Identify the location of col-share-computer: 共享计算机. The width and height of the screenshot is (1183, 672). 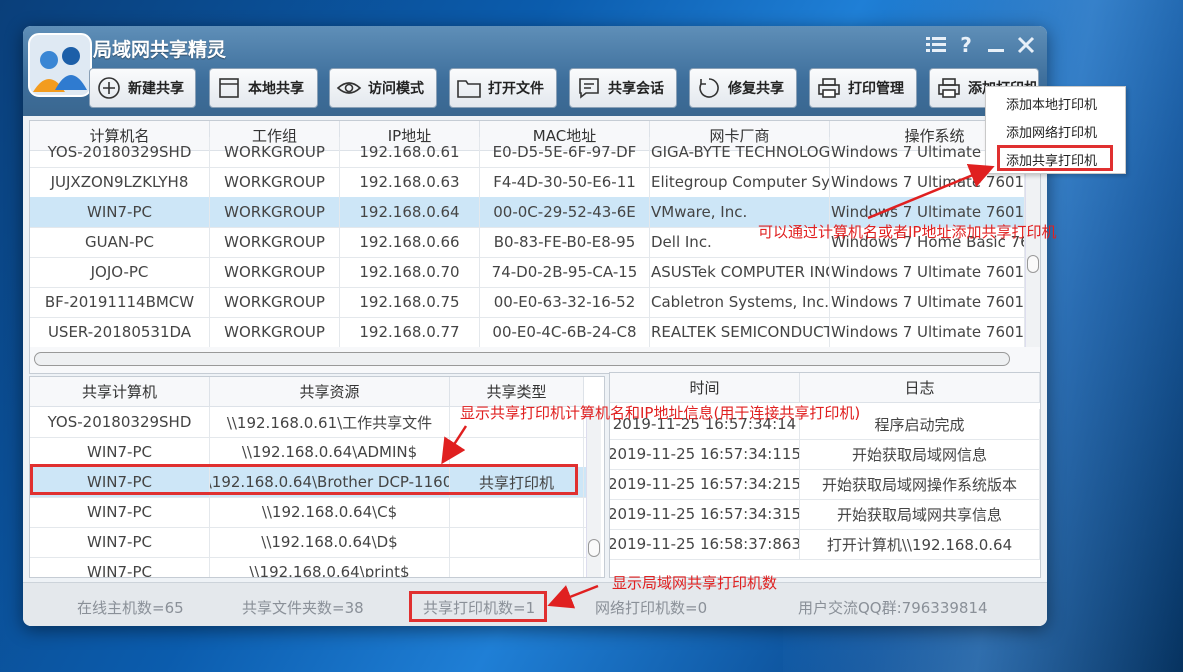
(120, 392).